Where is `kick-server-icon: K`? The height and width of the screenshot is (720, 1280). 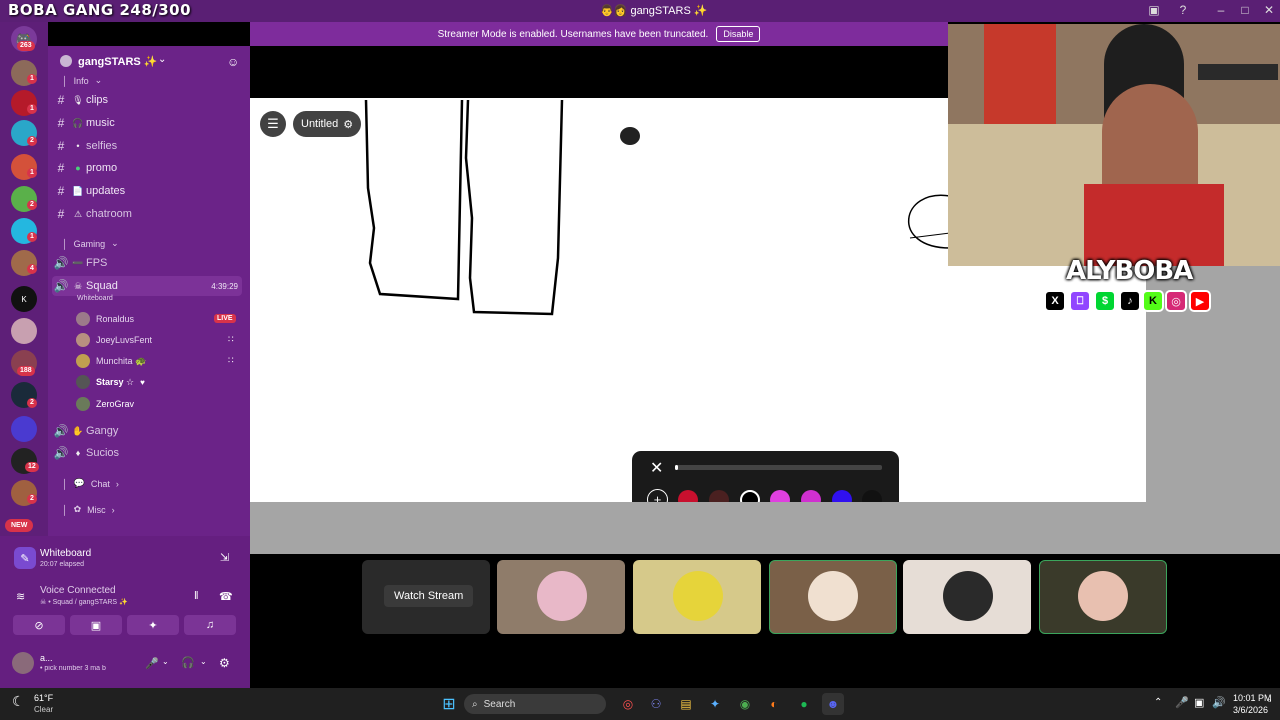
kick-server-icon: K is located at coordinates (24, 299).